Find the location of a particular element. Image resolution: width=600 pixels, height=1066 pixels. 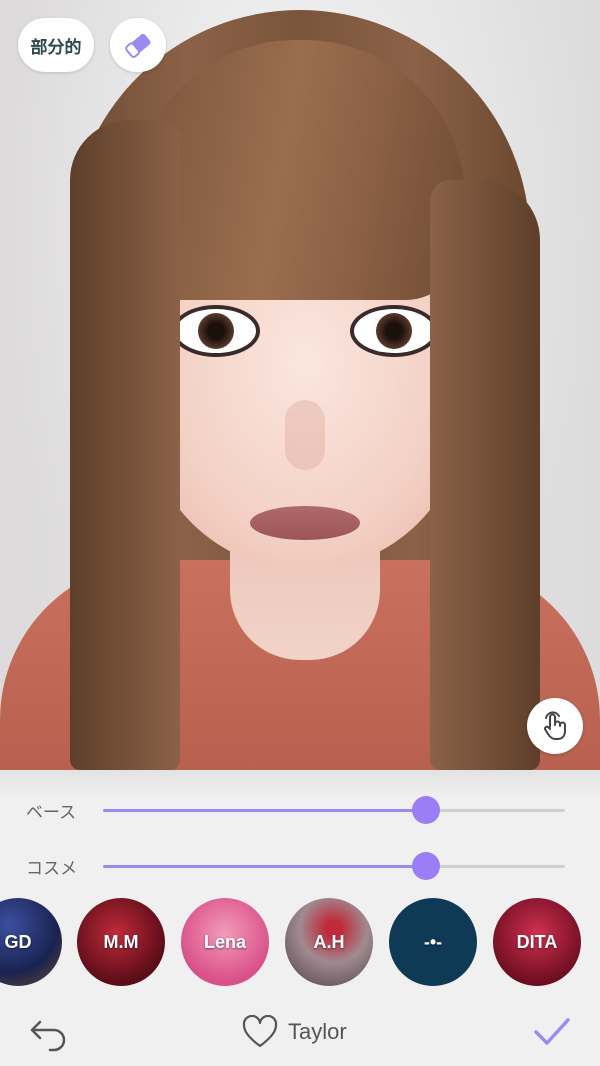

right-eye is located at coordinates (394, 331).